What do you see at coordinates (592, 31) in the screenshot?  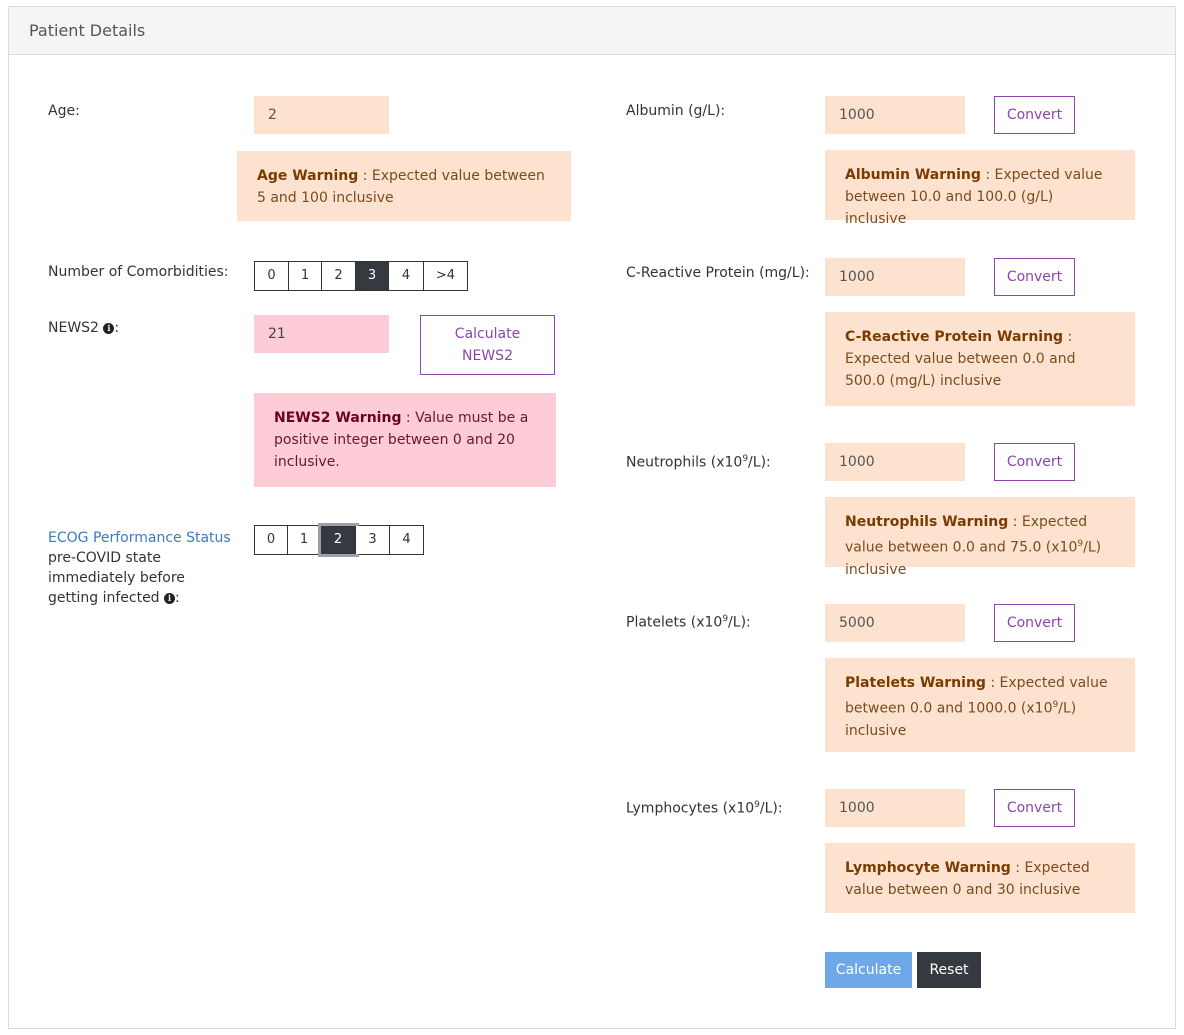 I see `panel-header: Patient Details` at bounding box center [592, 31].